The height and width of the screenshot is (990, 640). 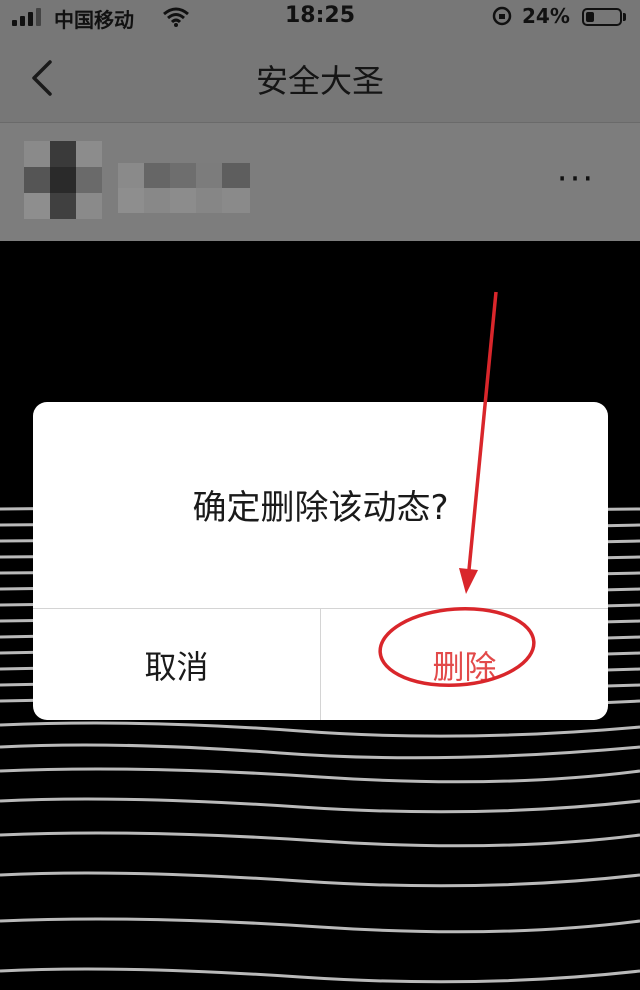 What do you see at coordinates (464, 664) in the screenshot?
I see `delete-button: 删除` at bounding box center [464, 664].